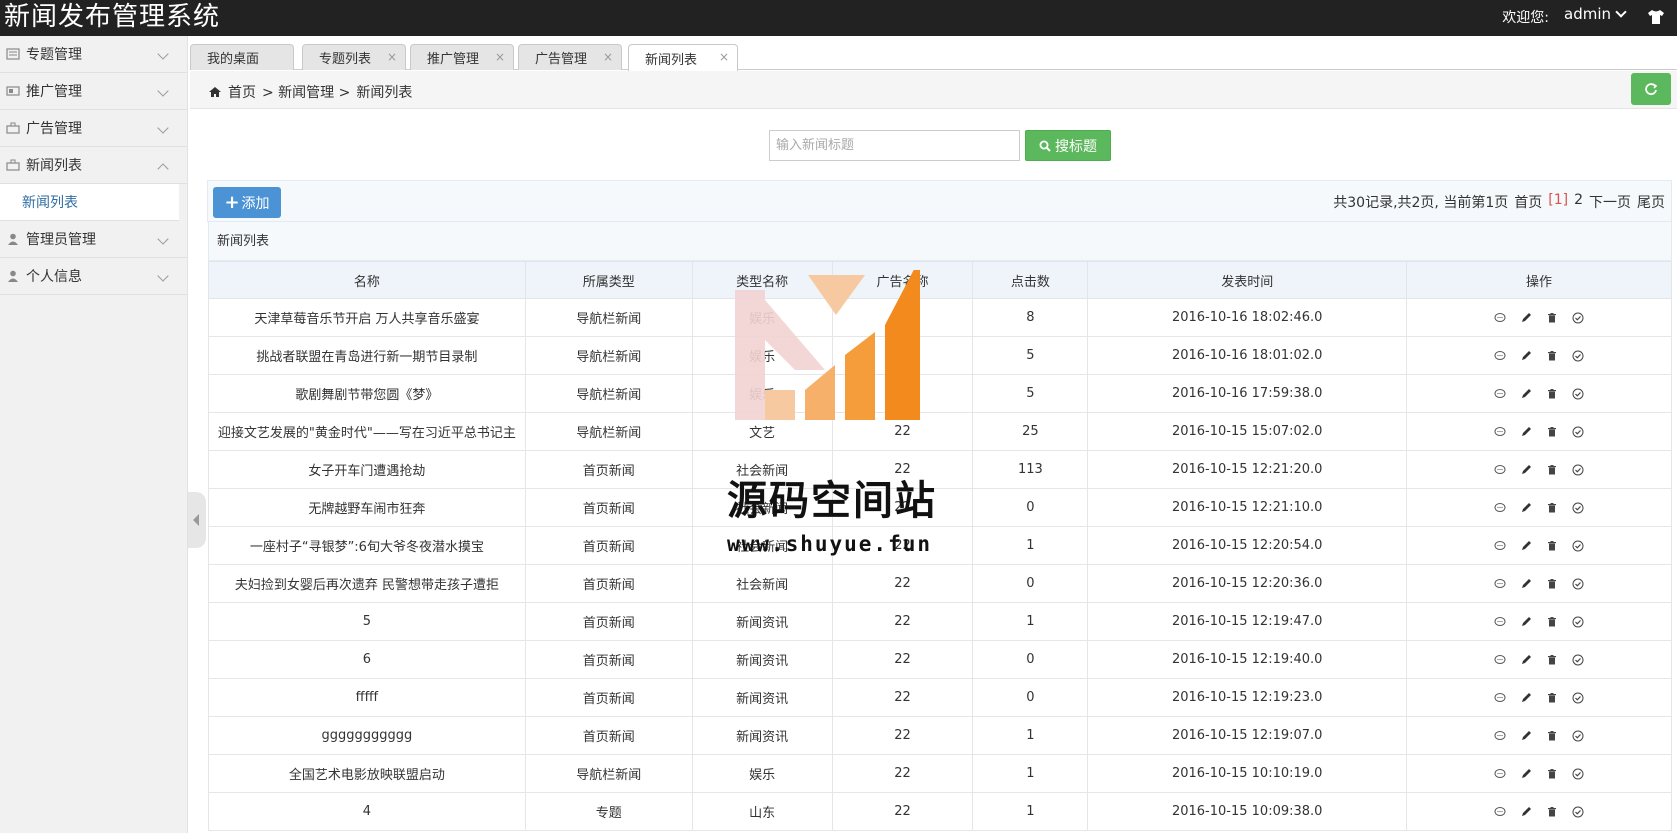 This screenshot has width=1677, height=833. I want to click on pager-page-2: 2, so click(1578, 202).